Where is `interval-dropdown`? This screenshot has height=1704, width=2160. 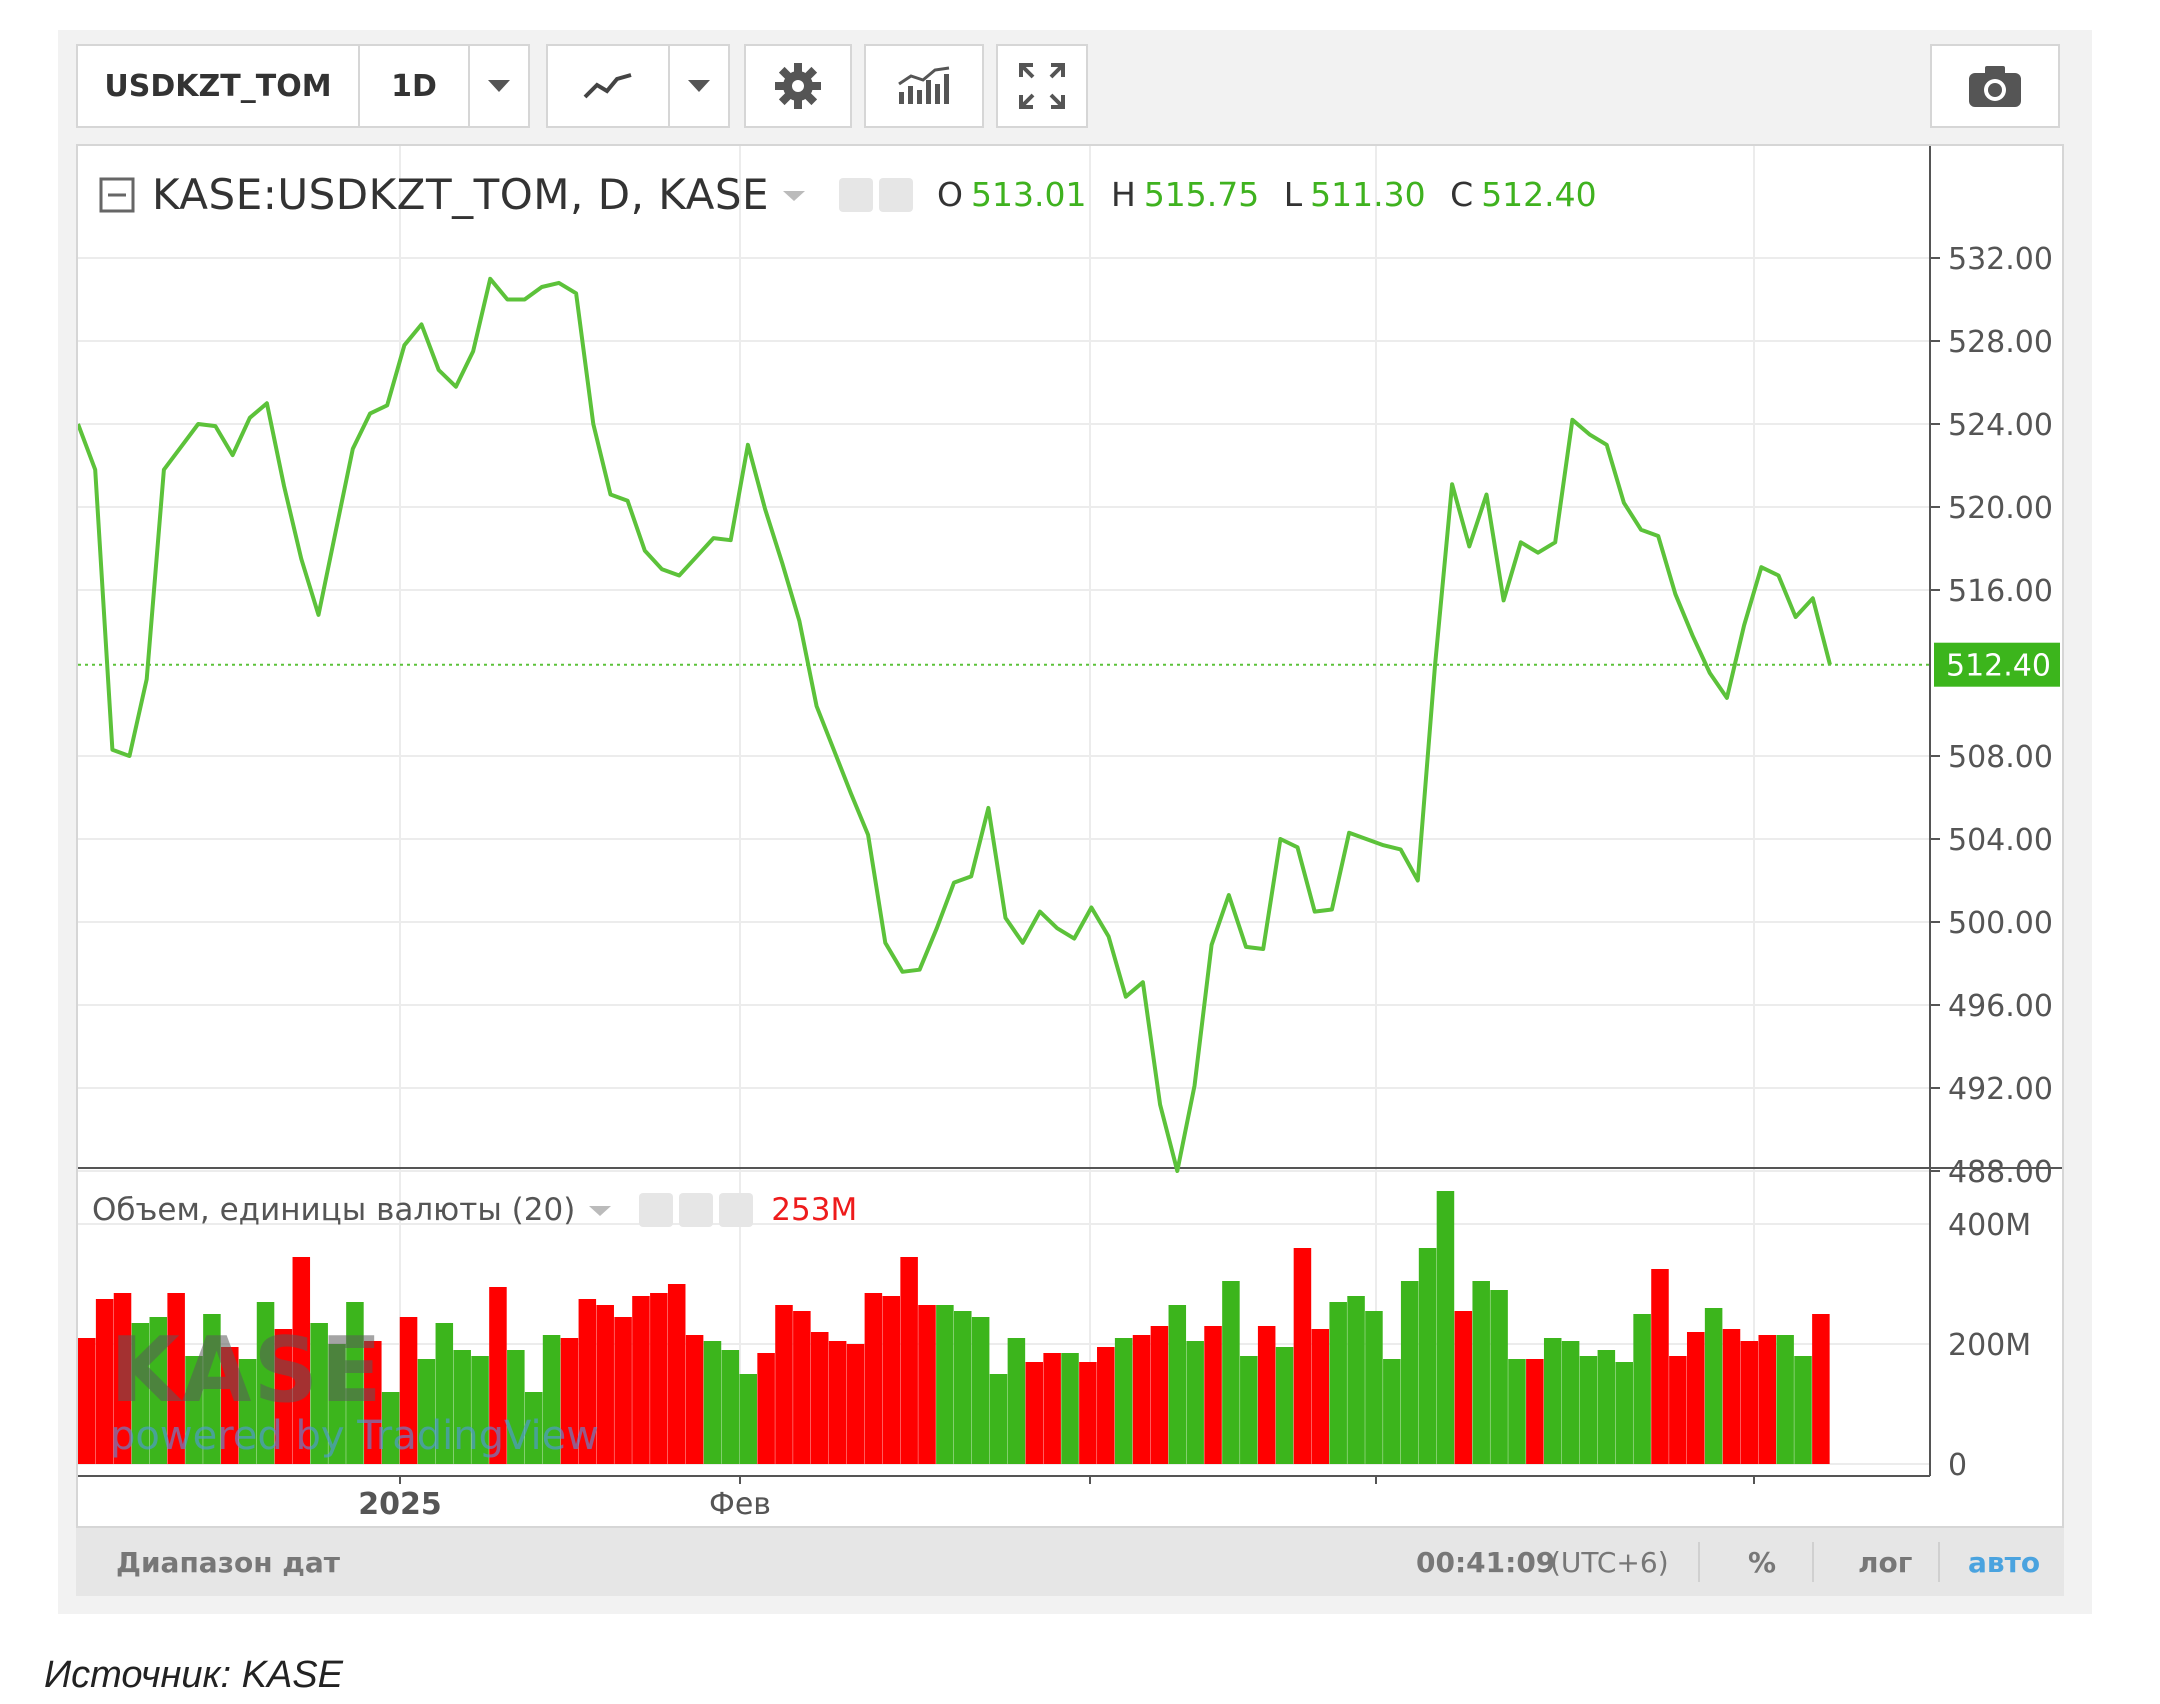
interval-dropdown is located at coordinates (500, 86).